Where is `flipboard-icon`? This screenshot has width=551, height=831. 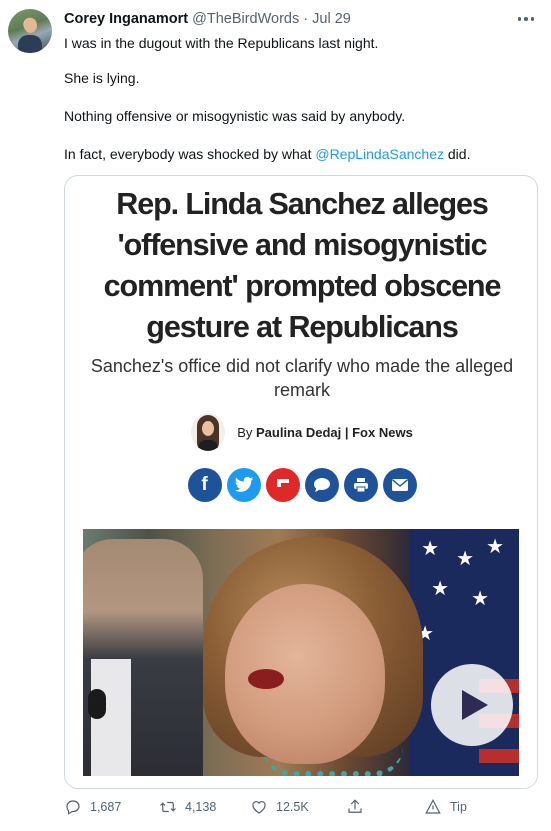 flipboard-icon is located at coordinates (282, 485).